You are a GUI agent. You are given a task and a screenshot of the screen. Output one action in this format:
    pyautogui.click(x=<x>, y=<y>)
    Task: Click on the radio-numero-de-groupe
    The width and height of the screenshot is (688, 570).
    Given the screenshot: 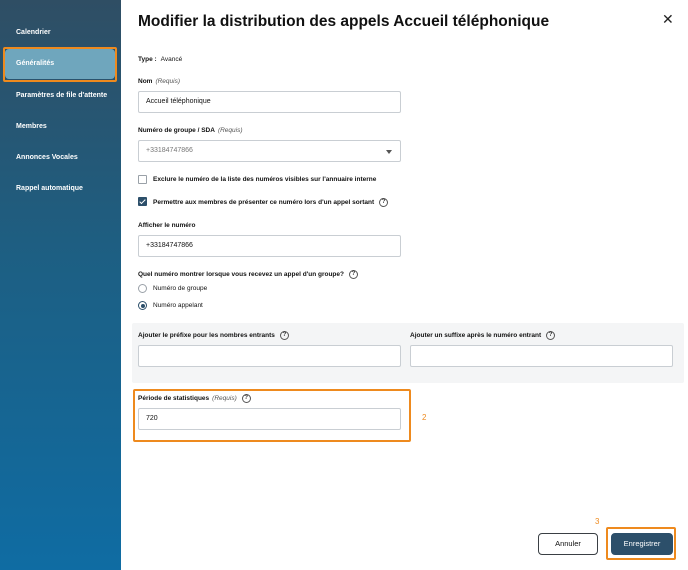 What is the action you would take?
    pyautogui.click(x=142, y=288)
    